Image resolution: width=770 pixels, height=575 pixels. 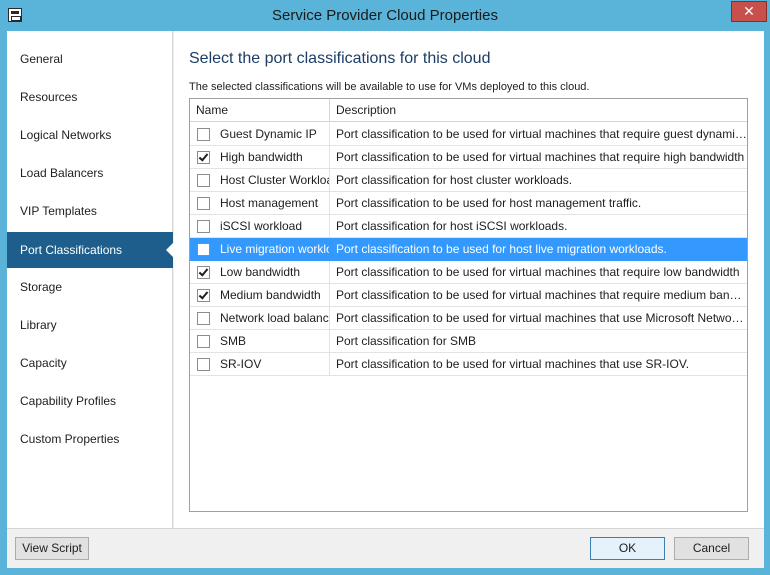 I want to click on cancel-button: Cancel, so click(x=711, y=548).